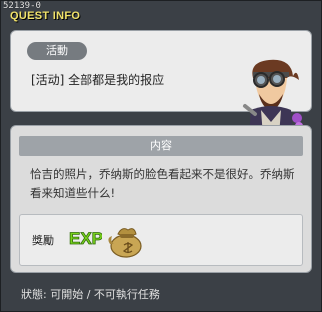 The image size is (322, 312). What do you see at coordinates (161, 146) in the screenshot?
I see `content-section-title: 内容` at bounding box center [161, 146].